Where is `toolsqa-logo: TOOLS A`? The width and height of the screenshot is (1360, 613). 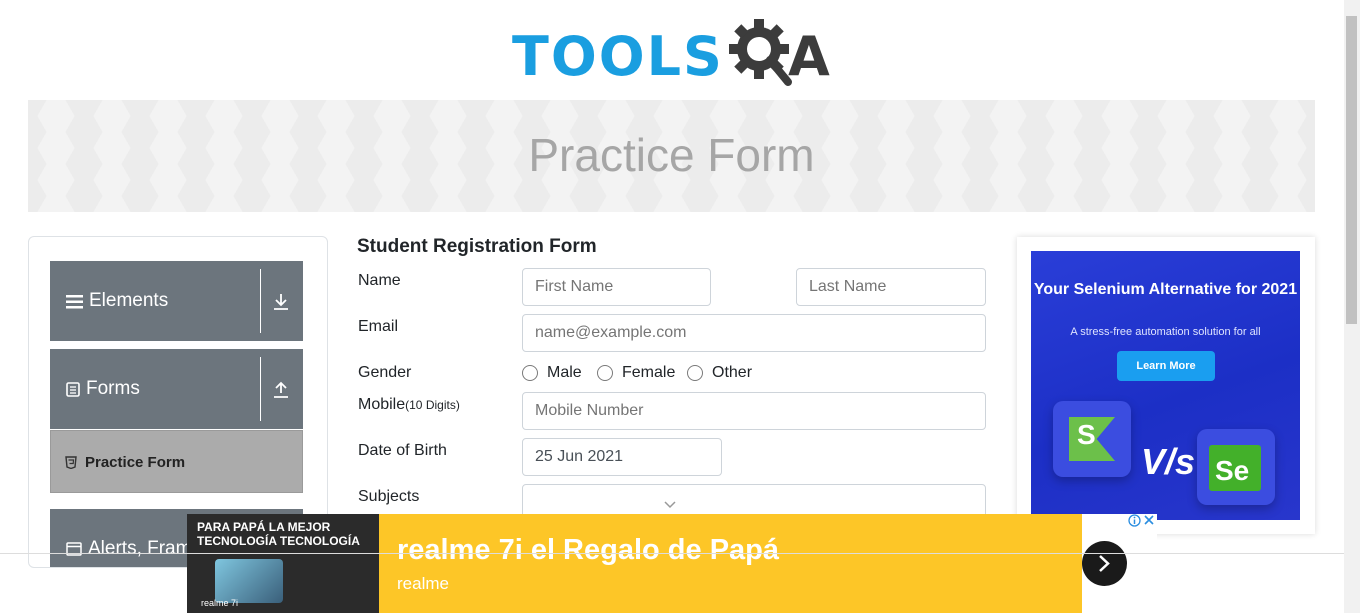
toolsqa-logo: TOOLS A is located at coordinates (673, 52).